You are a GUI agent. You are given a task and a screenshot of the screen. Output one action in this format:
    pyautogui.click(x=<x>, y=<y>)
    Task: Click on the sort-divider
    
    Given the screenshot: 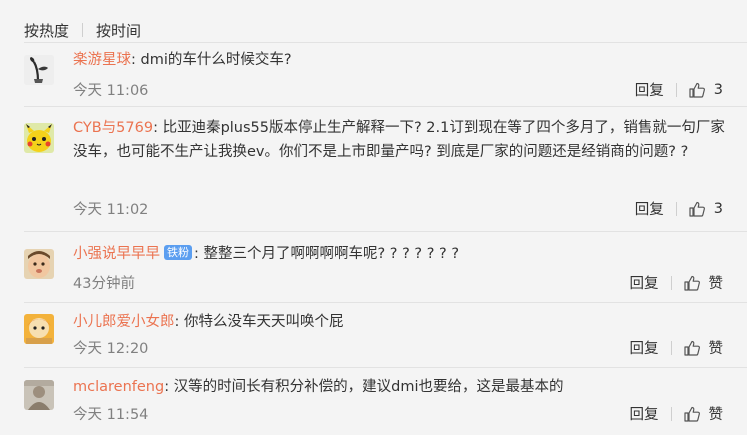 What is the action you would take?
    pyautogui.click(x=83, y=30)
    